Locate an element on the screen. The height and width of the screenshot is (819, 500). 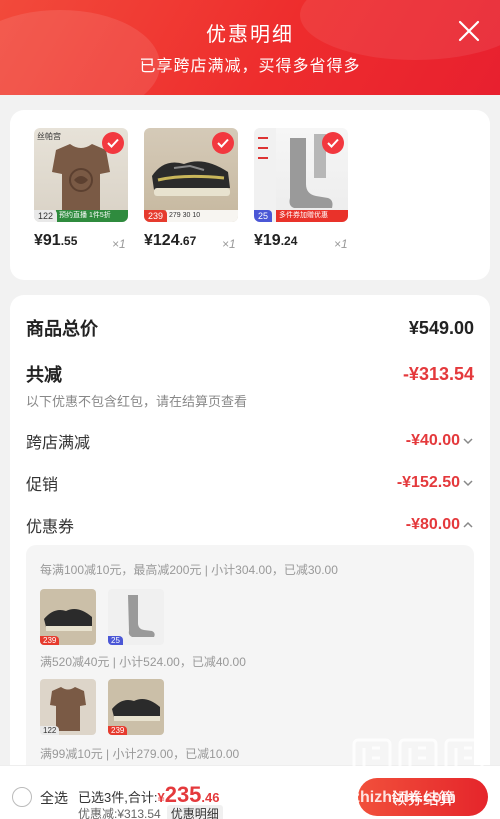
product-price: ¥91.55 is located at coordinates (56, 240).